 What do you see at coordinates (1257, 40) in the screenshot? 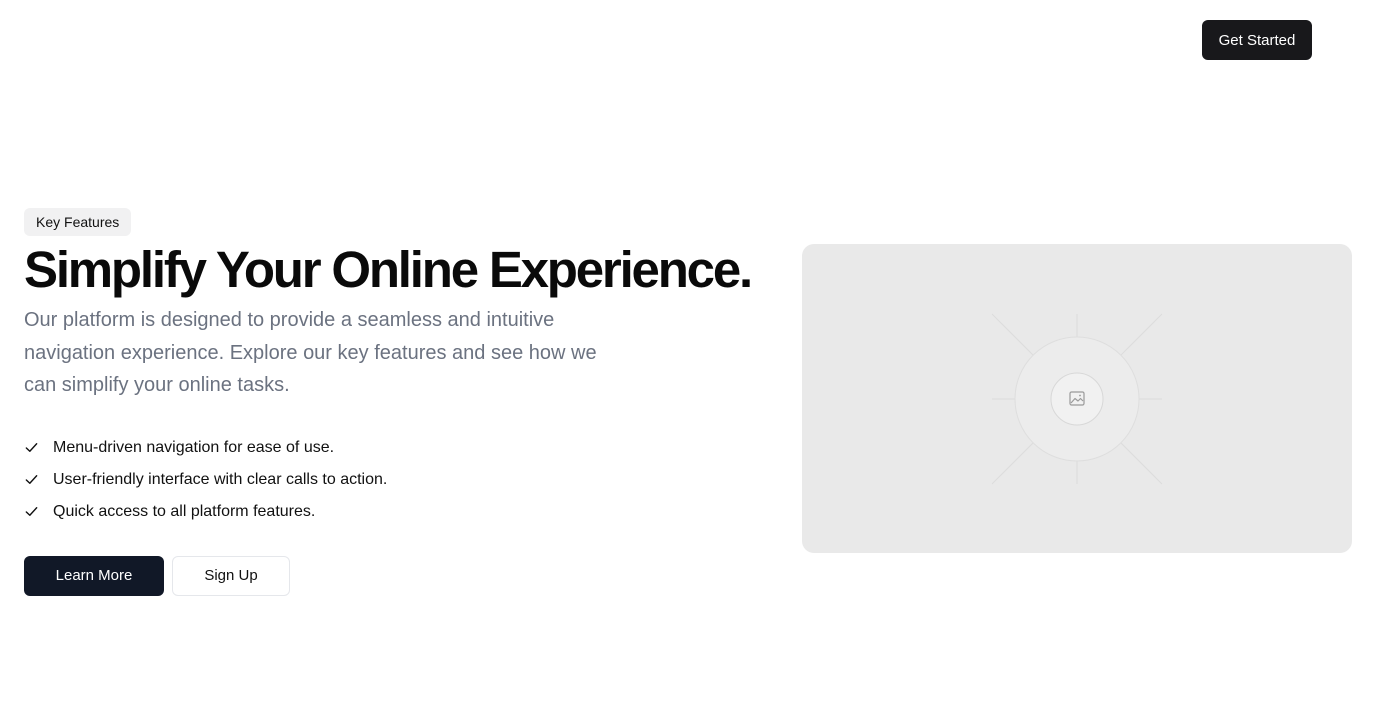
I see `get-started-button: Get Started` at bounding box center [1257, 40].